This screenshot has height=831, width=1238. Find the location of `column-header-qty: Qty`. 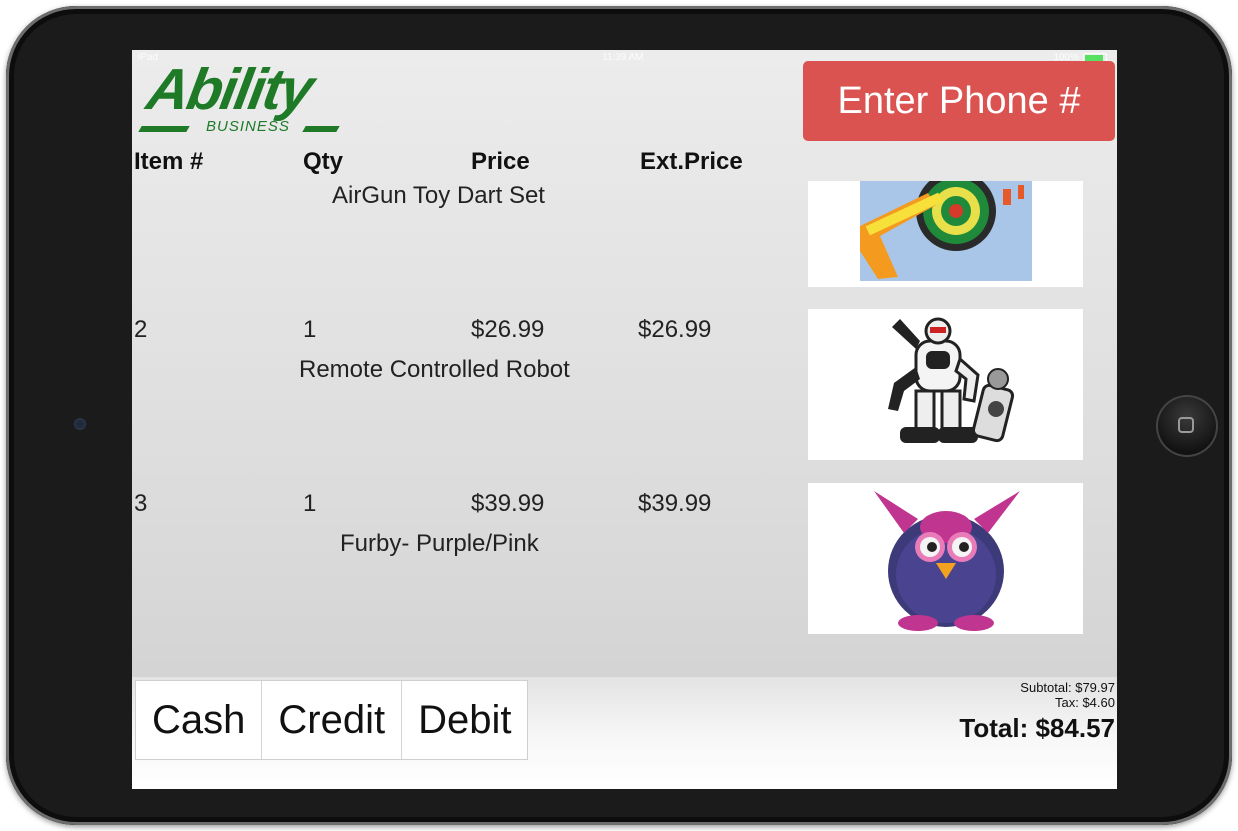

column-header-qty: Qty is located at coordinates (323, 161).